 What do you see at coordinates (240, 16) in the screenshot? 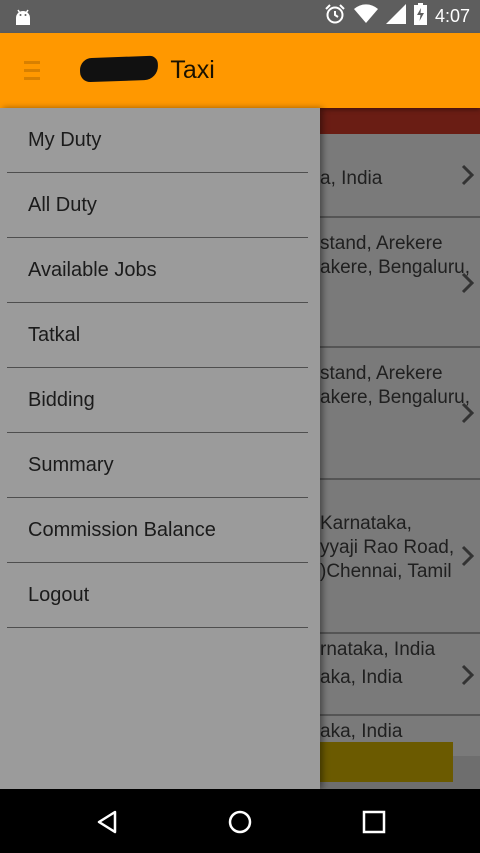
I see `status-bar: 4:07` at bounding box center [240, 16].